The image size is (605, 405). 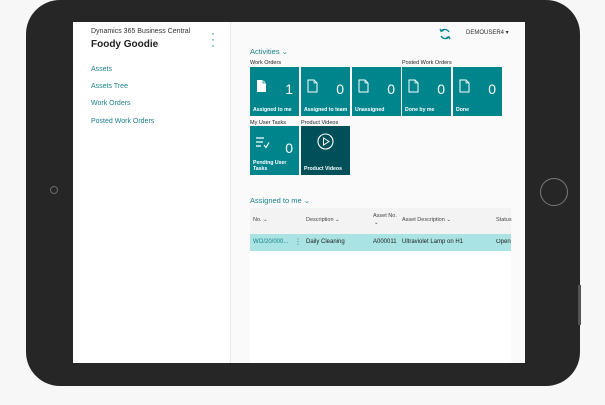 What do you see at coordinates (554, 192) in the screenshot?
I see `home-button` at bounding box center [554, 192].